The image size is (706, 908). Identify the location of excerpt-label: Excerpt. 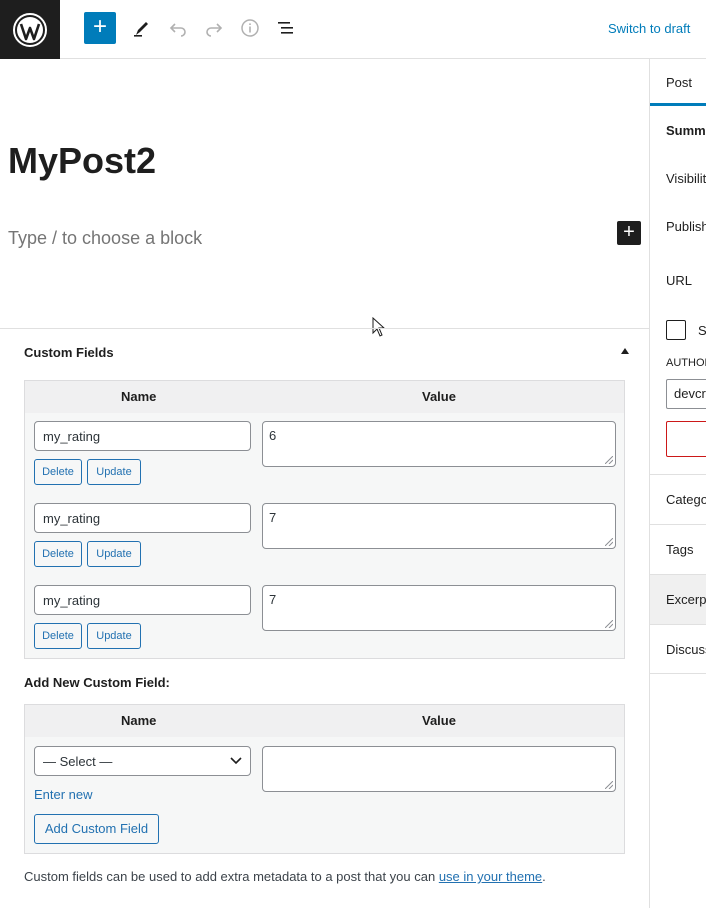
(686, 599).